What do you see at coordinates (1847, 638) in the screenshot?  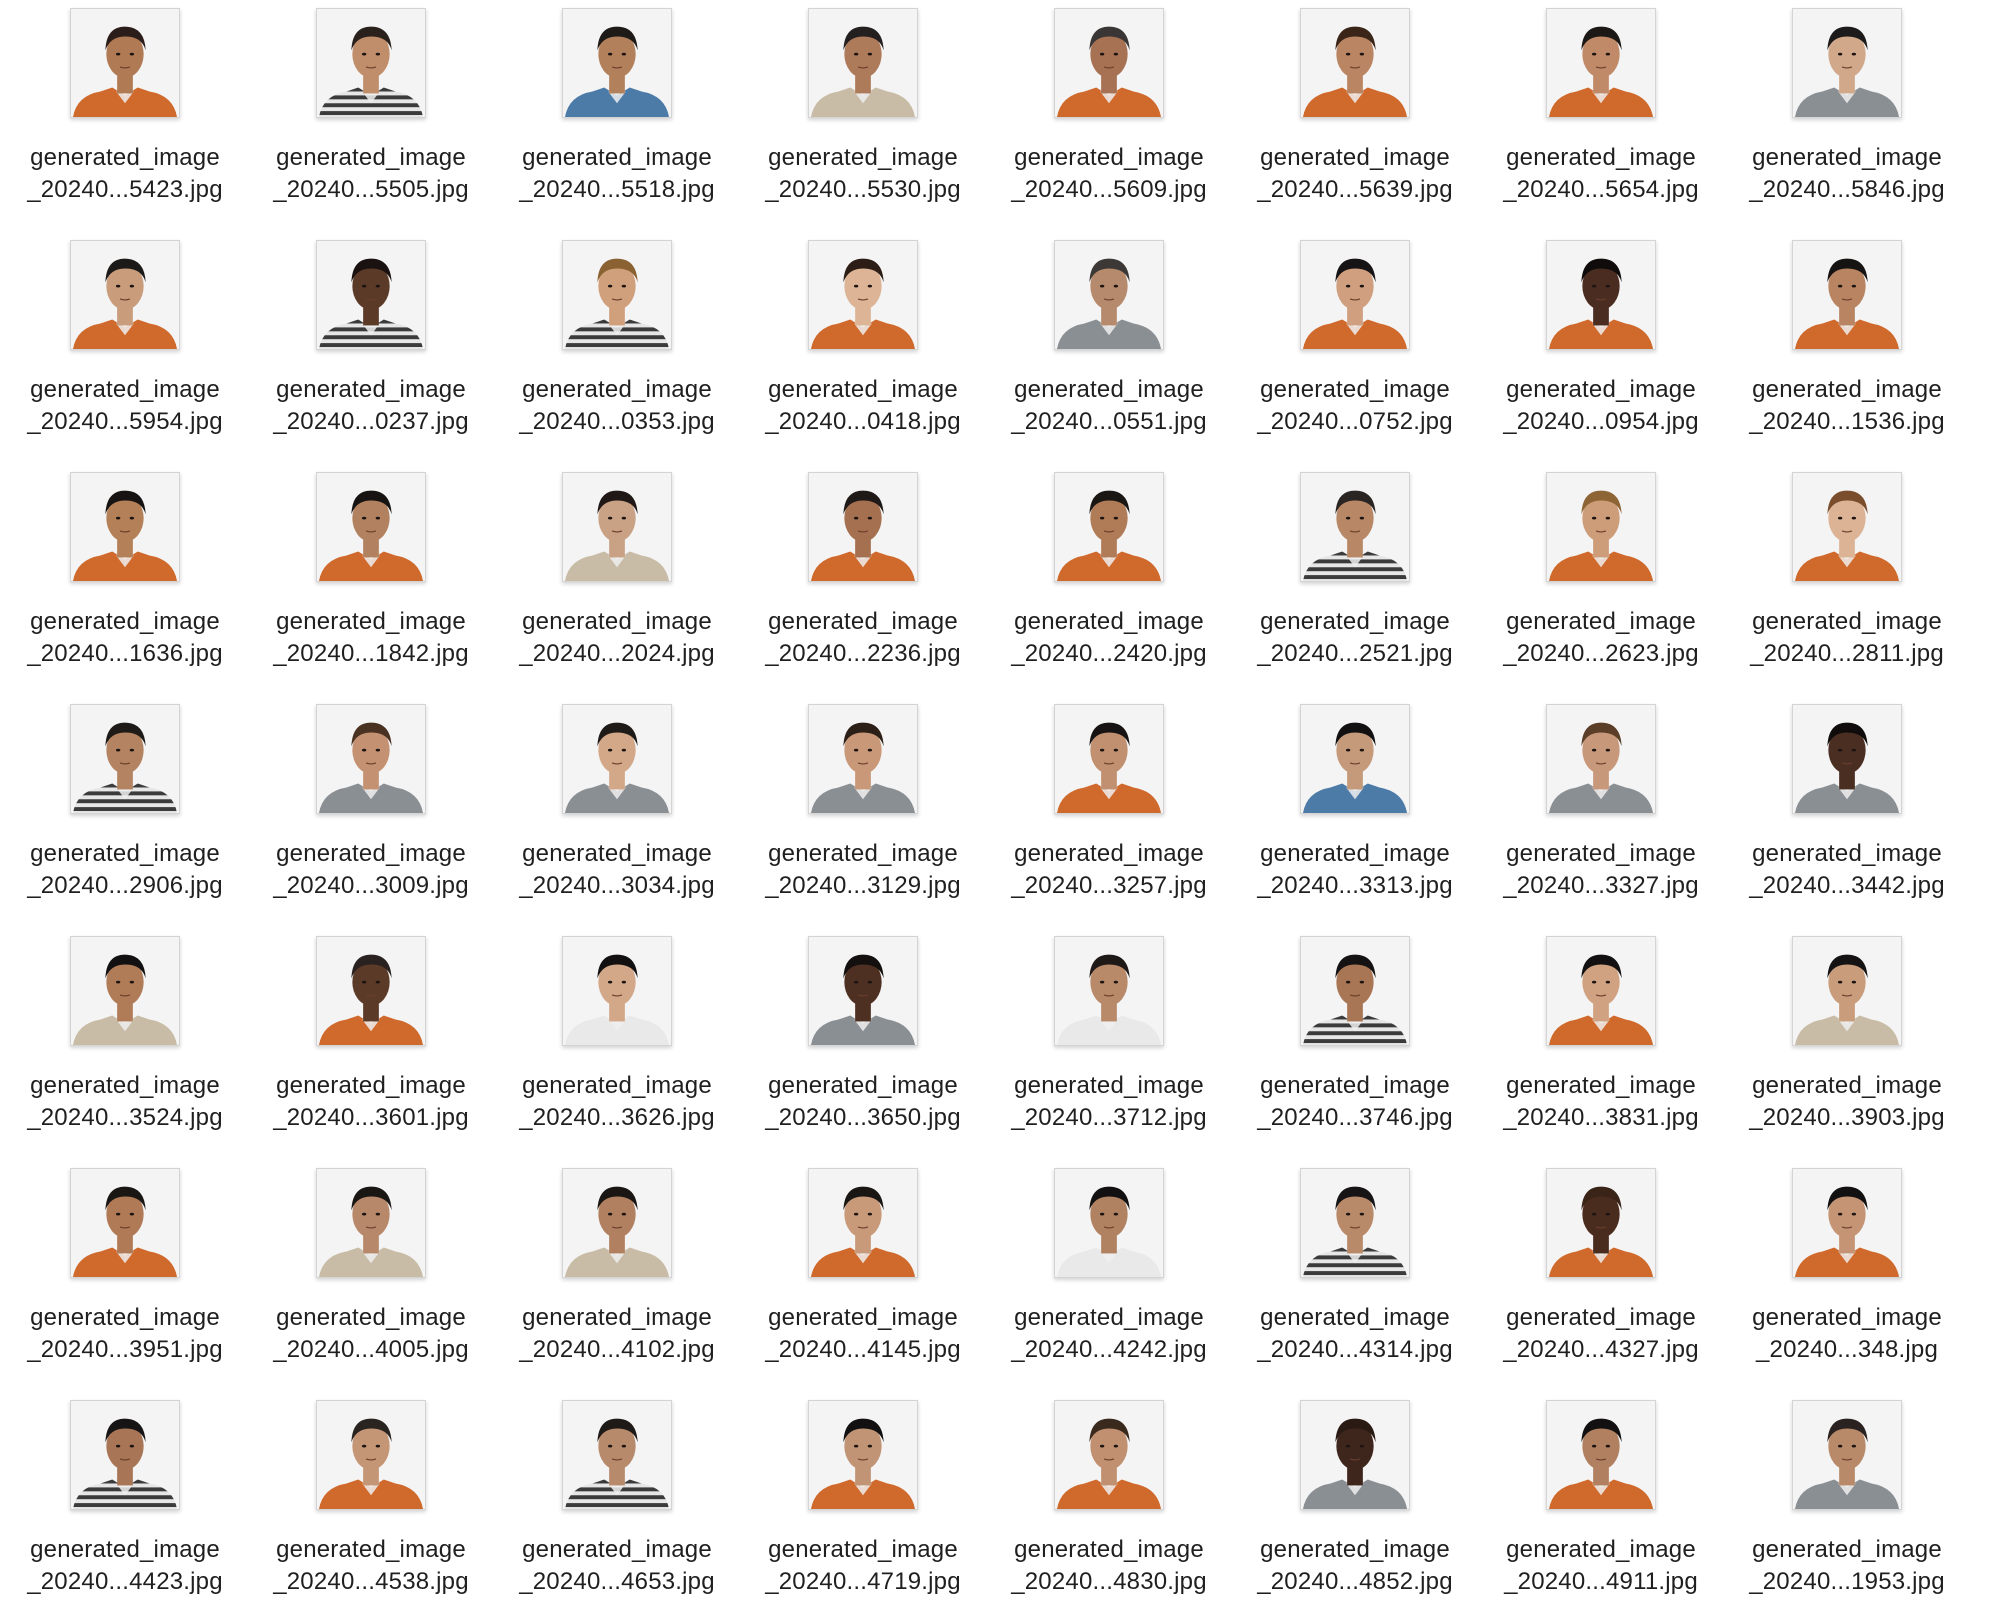 I see `file-name: generated_image _20240...2811.jpg` at bounding box center [1847, 638].